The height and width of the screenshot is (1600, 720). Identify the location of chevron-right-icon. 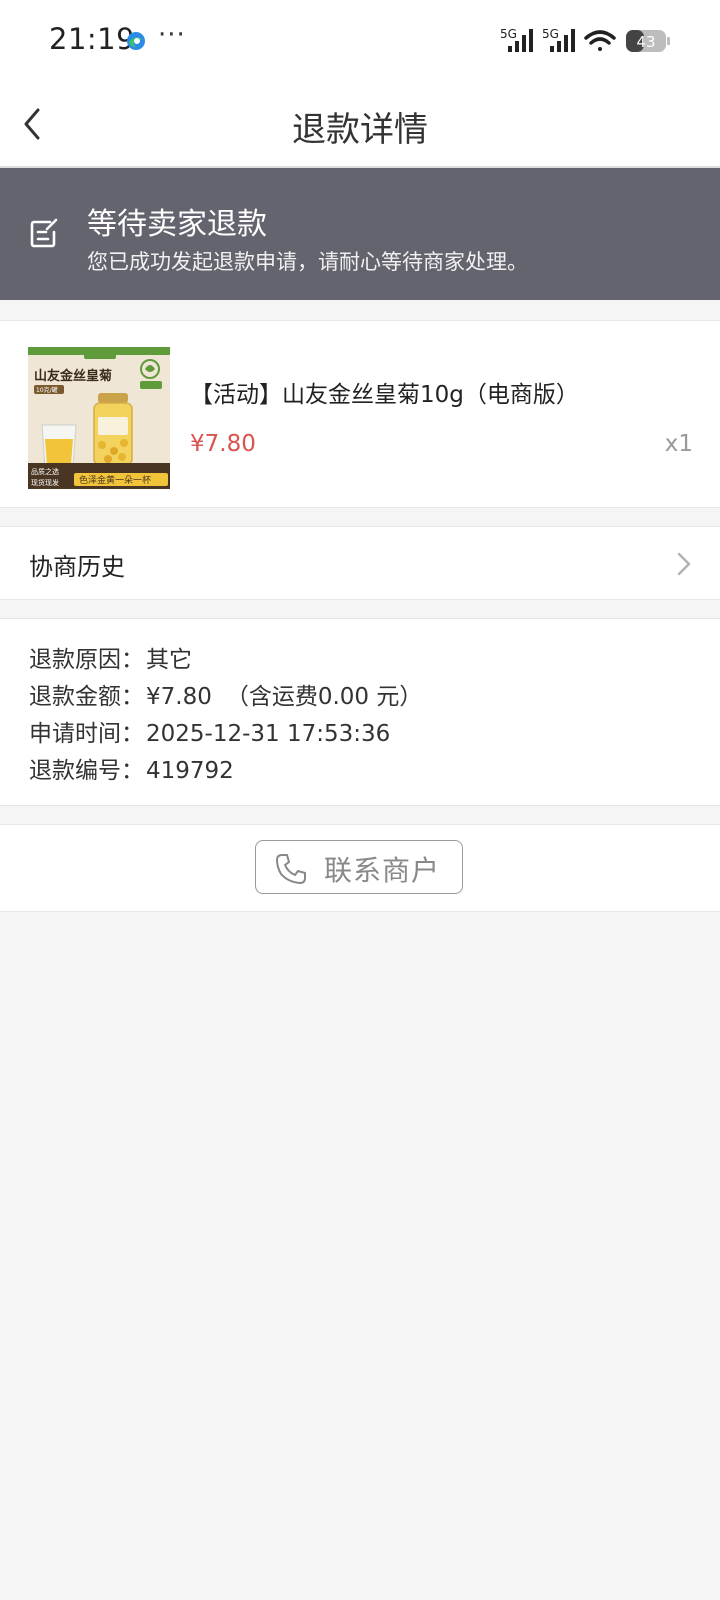
(684, 564).